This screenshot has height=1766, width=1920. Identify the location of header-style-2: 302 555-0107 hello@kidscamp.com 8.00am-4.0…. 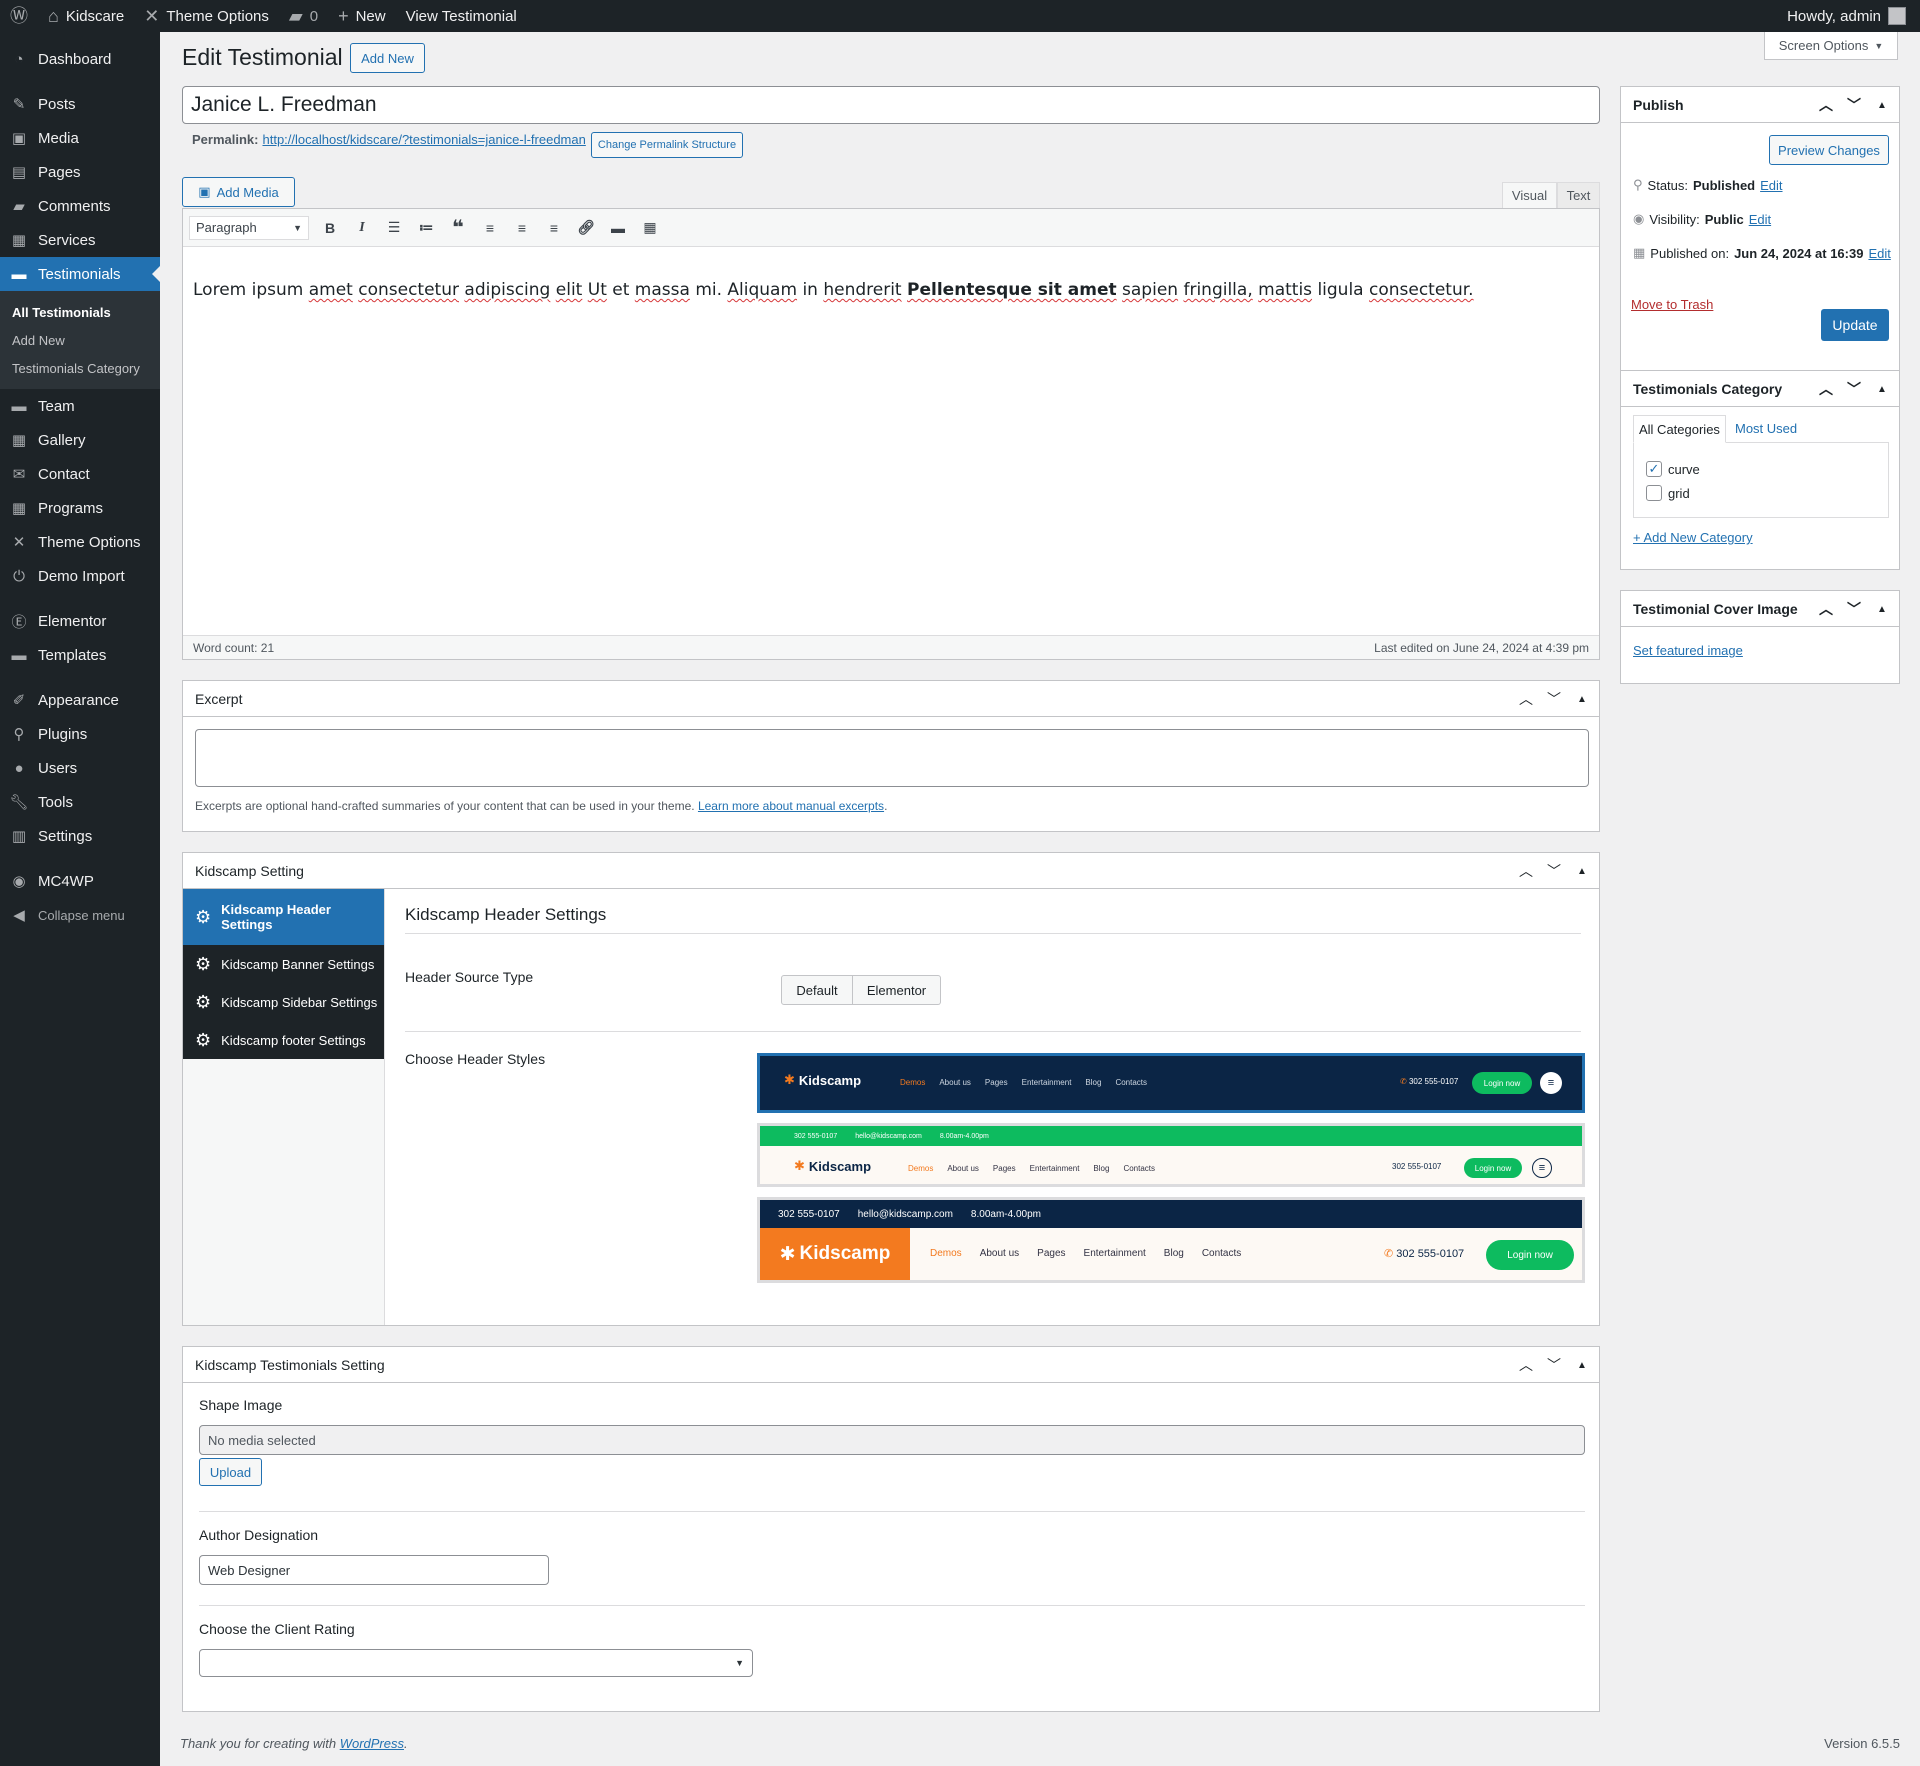
(1171, 1155).